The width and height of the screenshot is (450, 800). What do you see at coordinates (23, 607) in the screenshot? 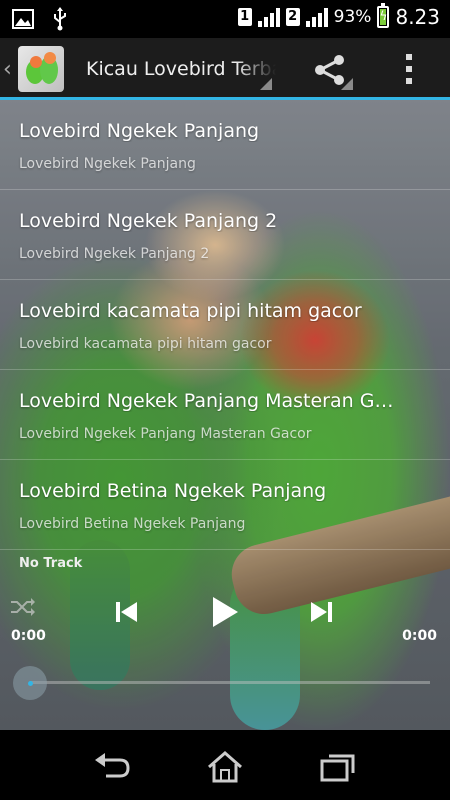
I see `shuffle-icon` at bounding box center [23, 607].